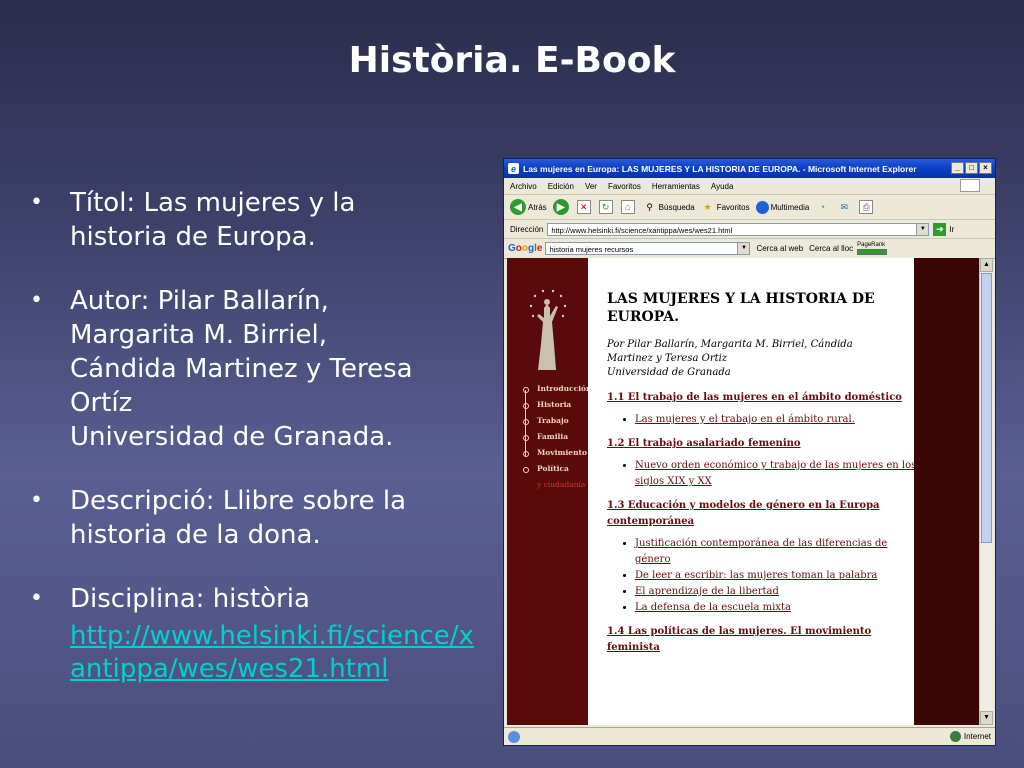 Image resolution: width=1024 pixels, height=768 pixels. Describe the element at coordinates (101, 403) in the screenshot. I see `bullet-line: Ortíz` at that location.